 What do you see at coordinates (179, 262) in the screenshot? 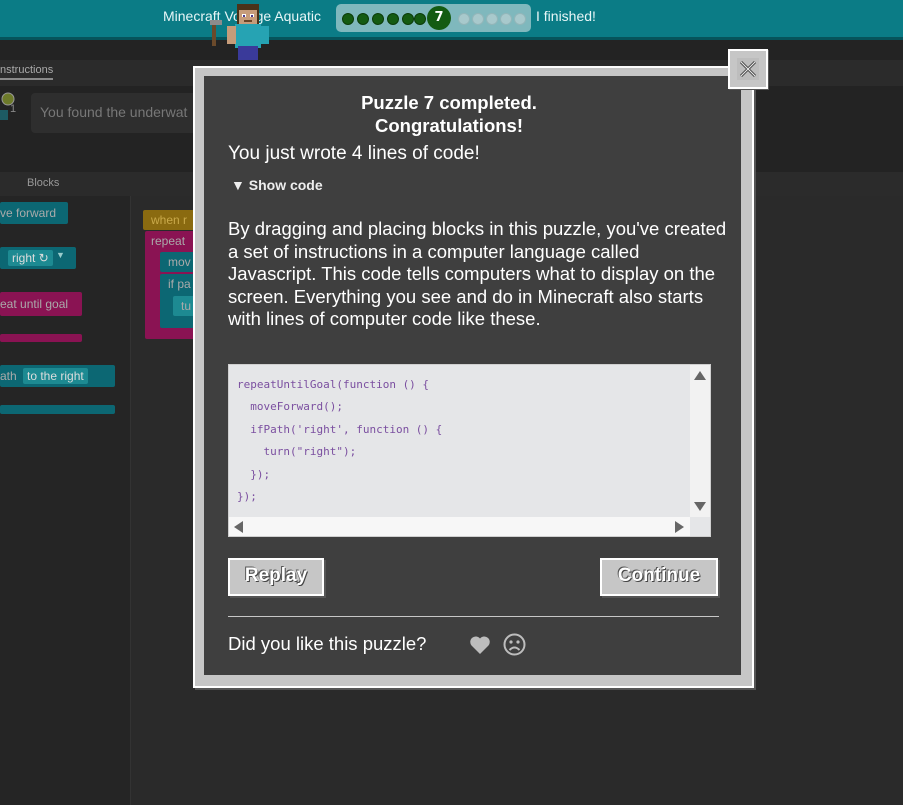
I see `ws-block-label: mov` at bounding box center [179, 262].